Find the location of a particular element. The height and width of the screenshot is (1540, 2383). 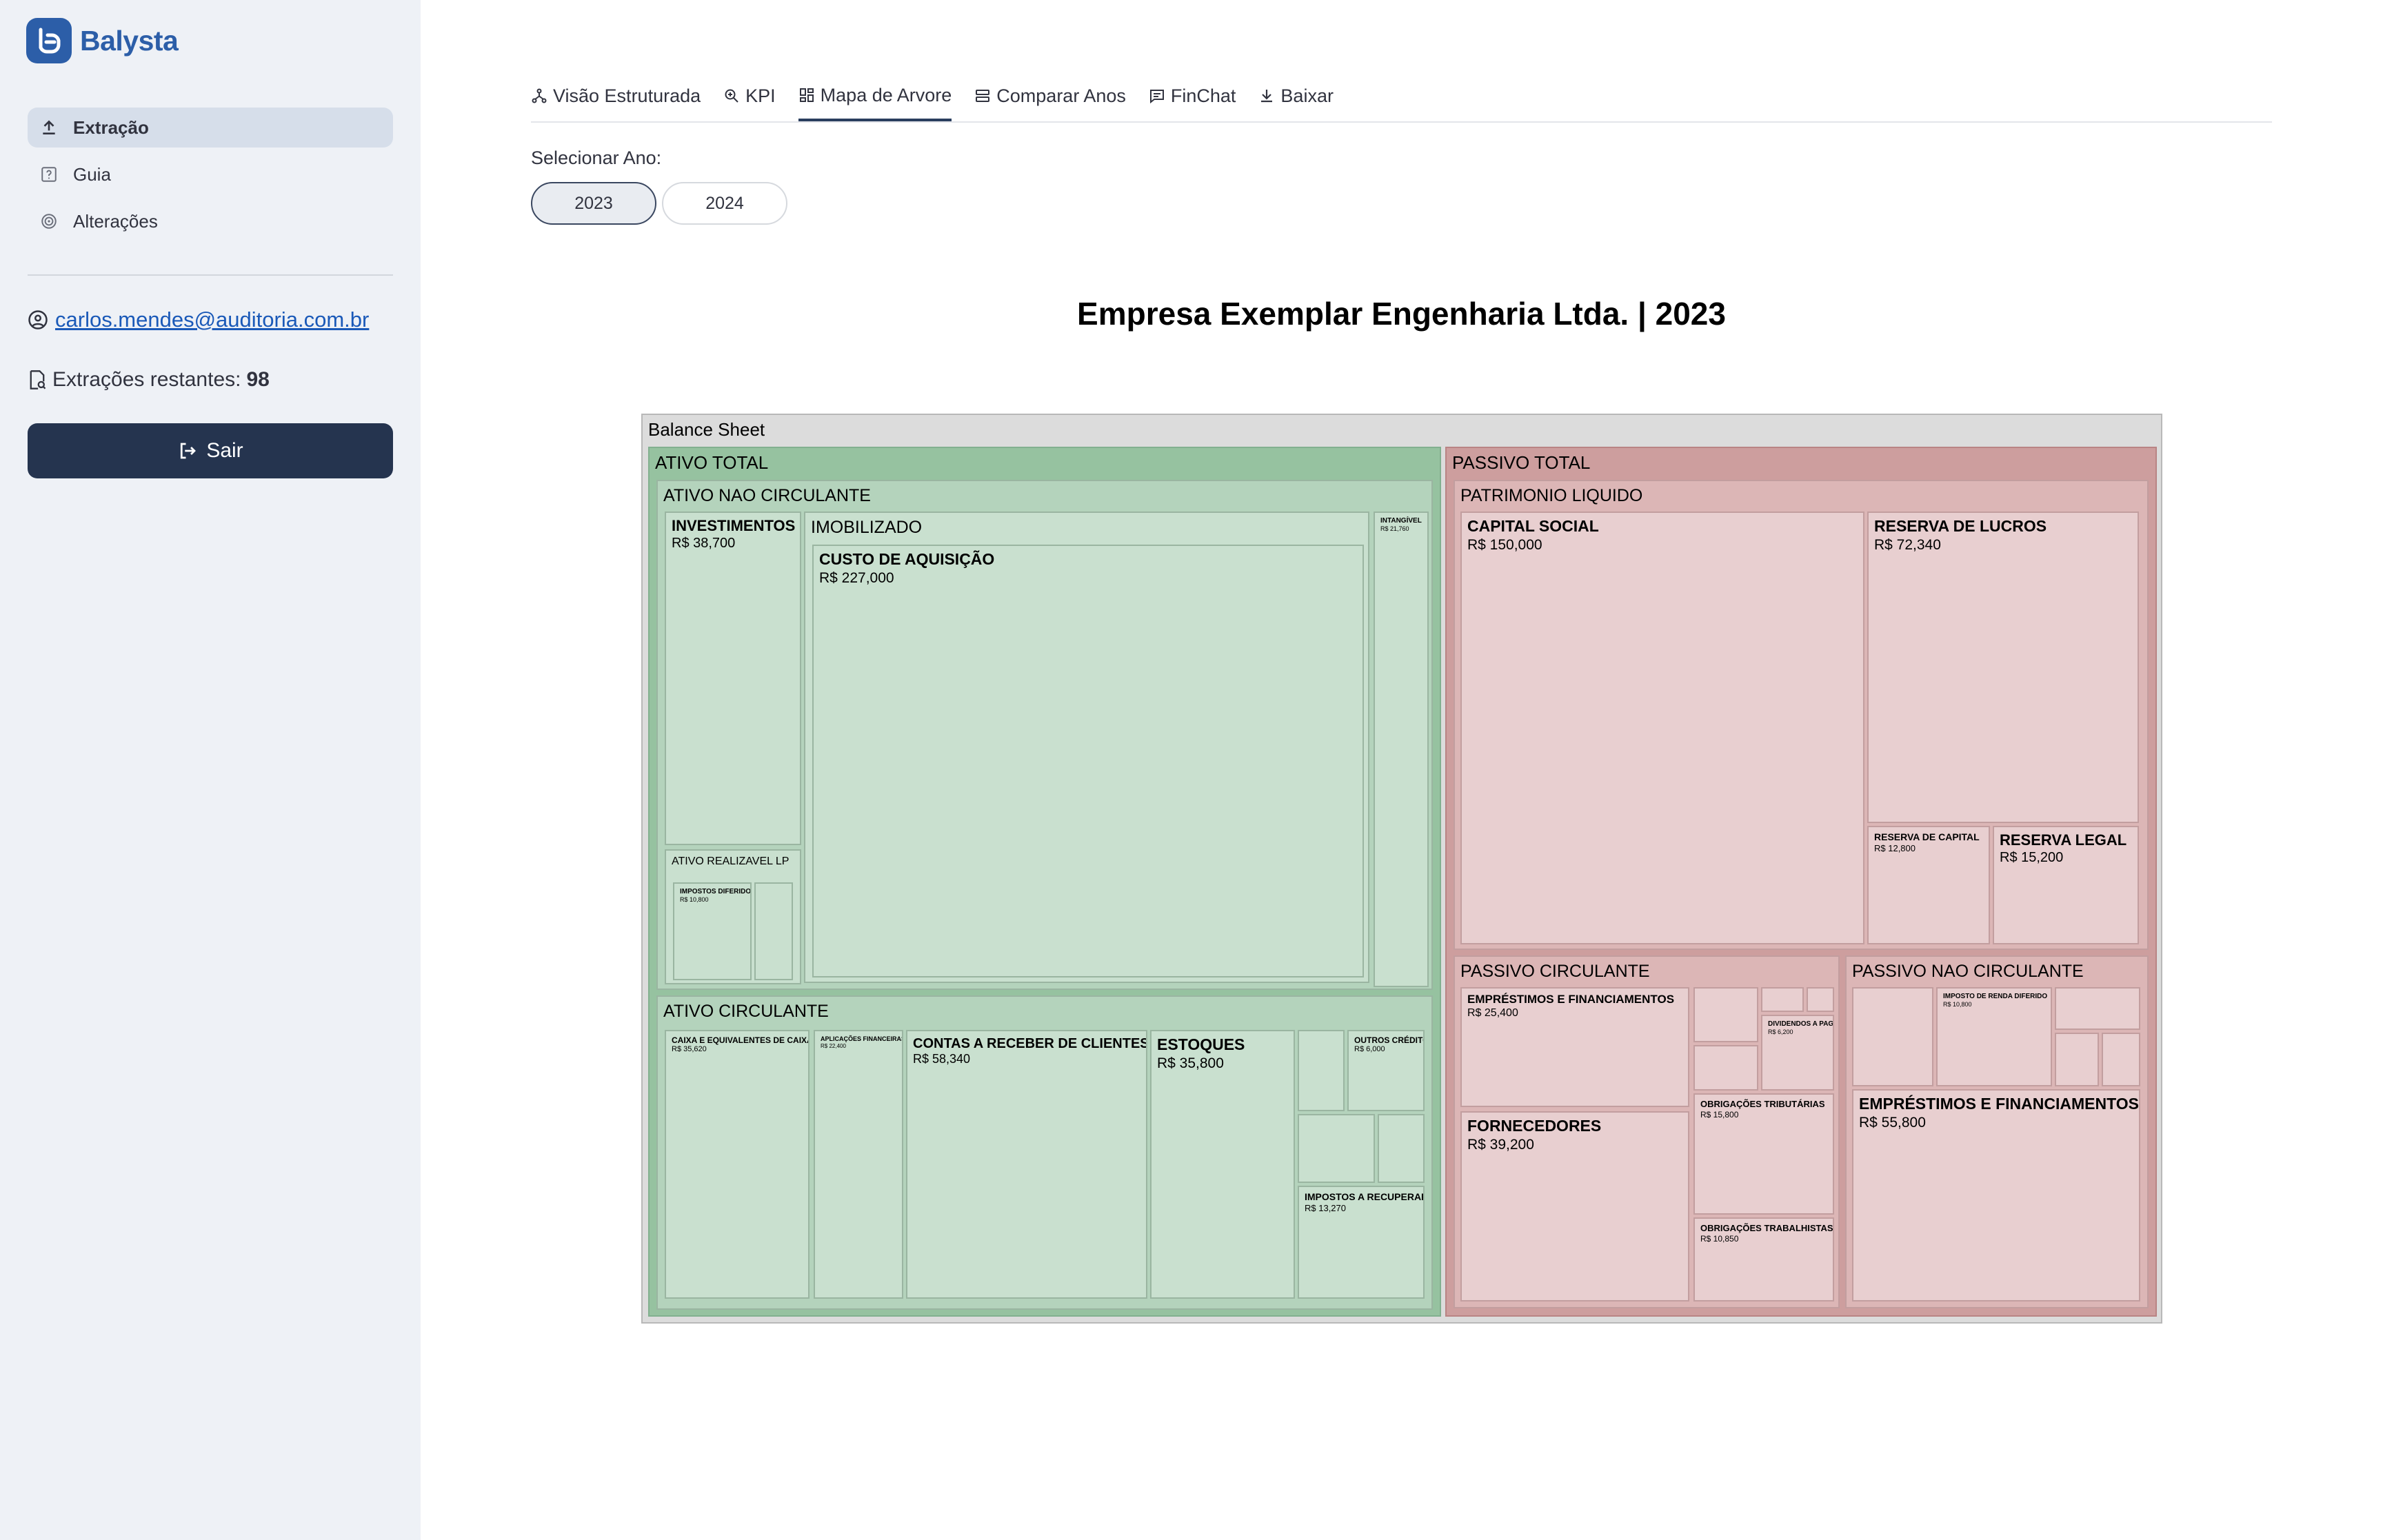

tab-kpi: KPI is located at coordinates (749, 96).